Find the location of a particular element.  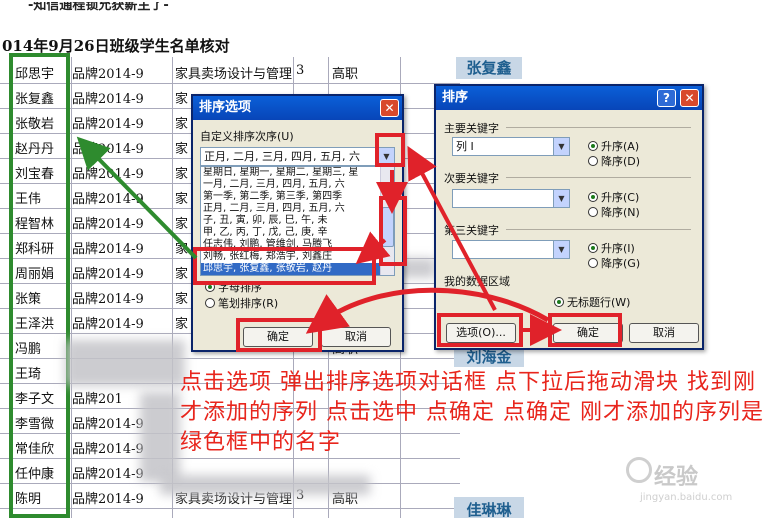

cell-level: 高职 is located at coordinates (345, 74).